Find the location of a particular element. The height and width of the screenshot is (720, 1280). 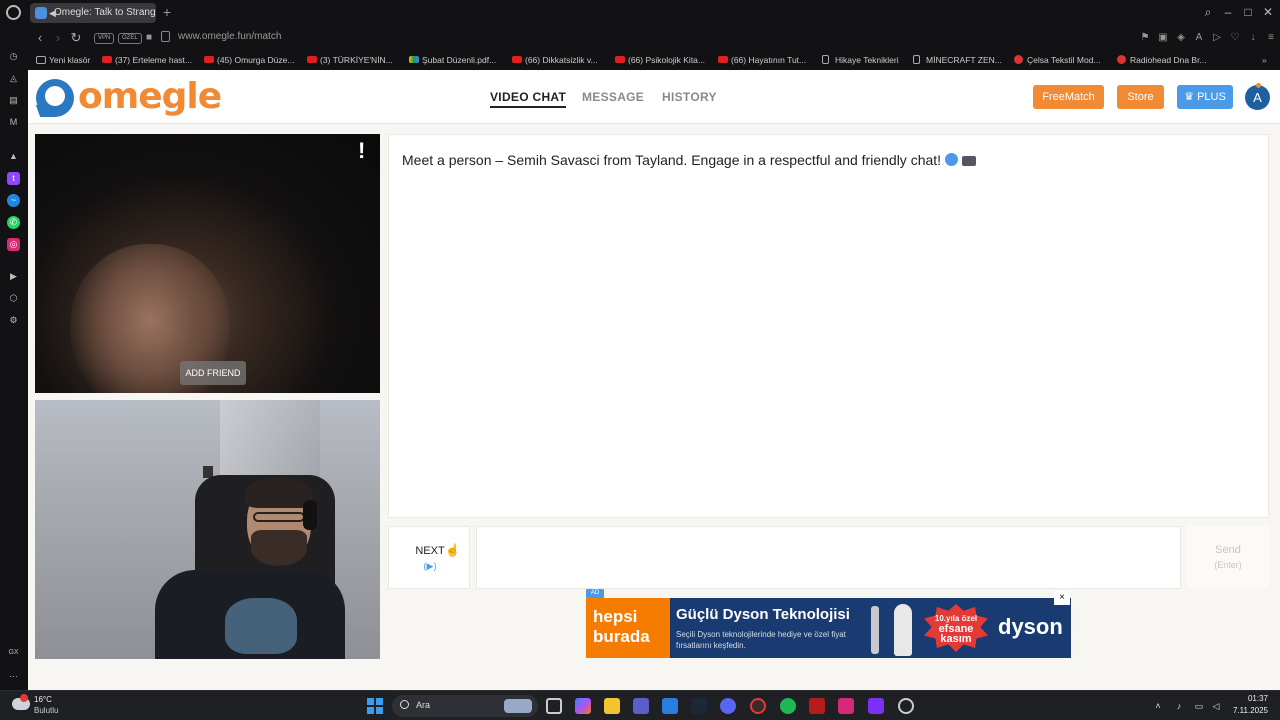

store-app-icon is located at coordinates (670, 706).